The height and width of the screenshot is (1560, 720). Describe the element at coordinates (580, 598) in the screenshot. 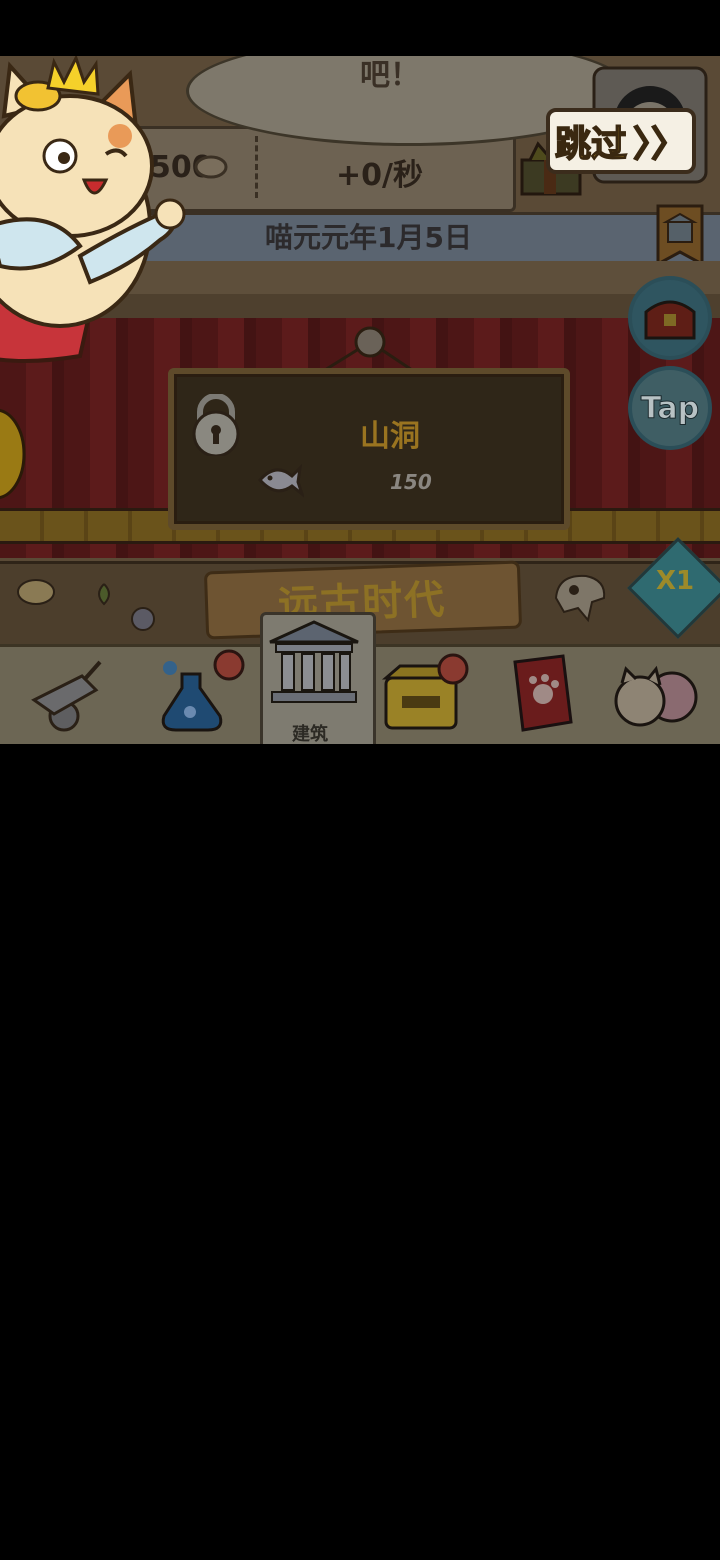

I see `dino-skull-icon` at that location.